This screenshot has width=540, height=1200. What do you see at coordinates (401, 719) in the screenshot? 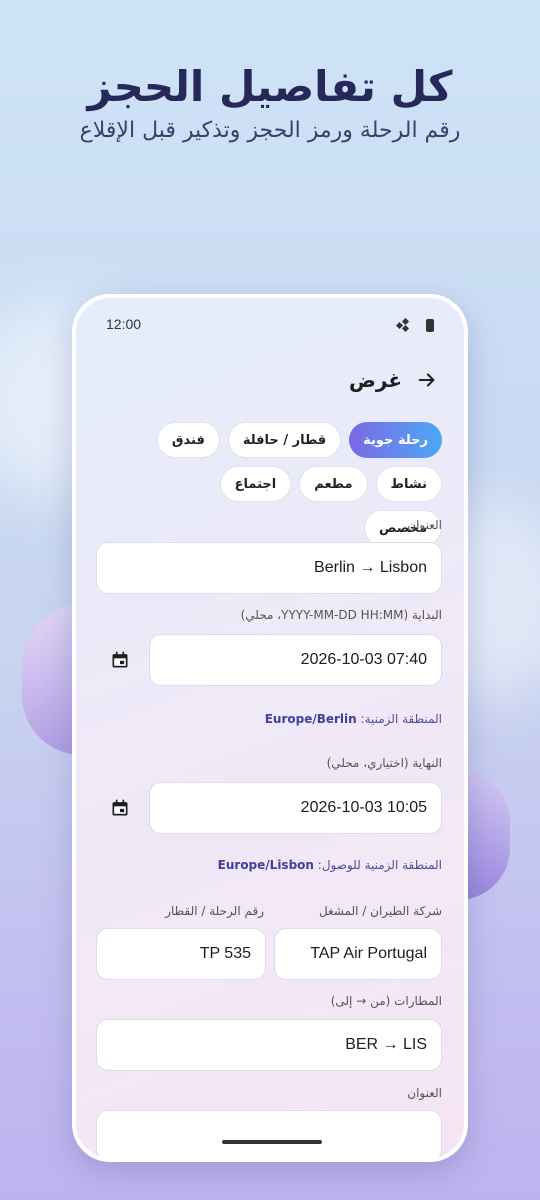
I see `start-timezone-label: المنطقة الزمنية:` at bounding box center [401, 719].